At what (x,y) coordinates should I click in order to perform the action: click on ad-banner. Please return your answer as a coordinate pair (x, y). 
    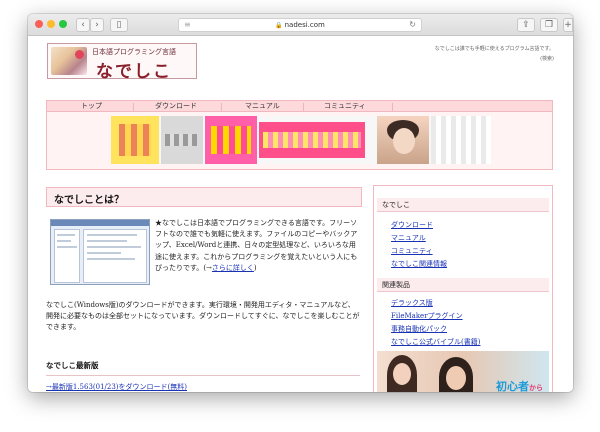
    Looking at the image, I should click on (301, 140).